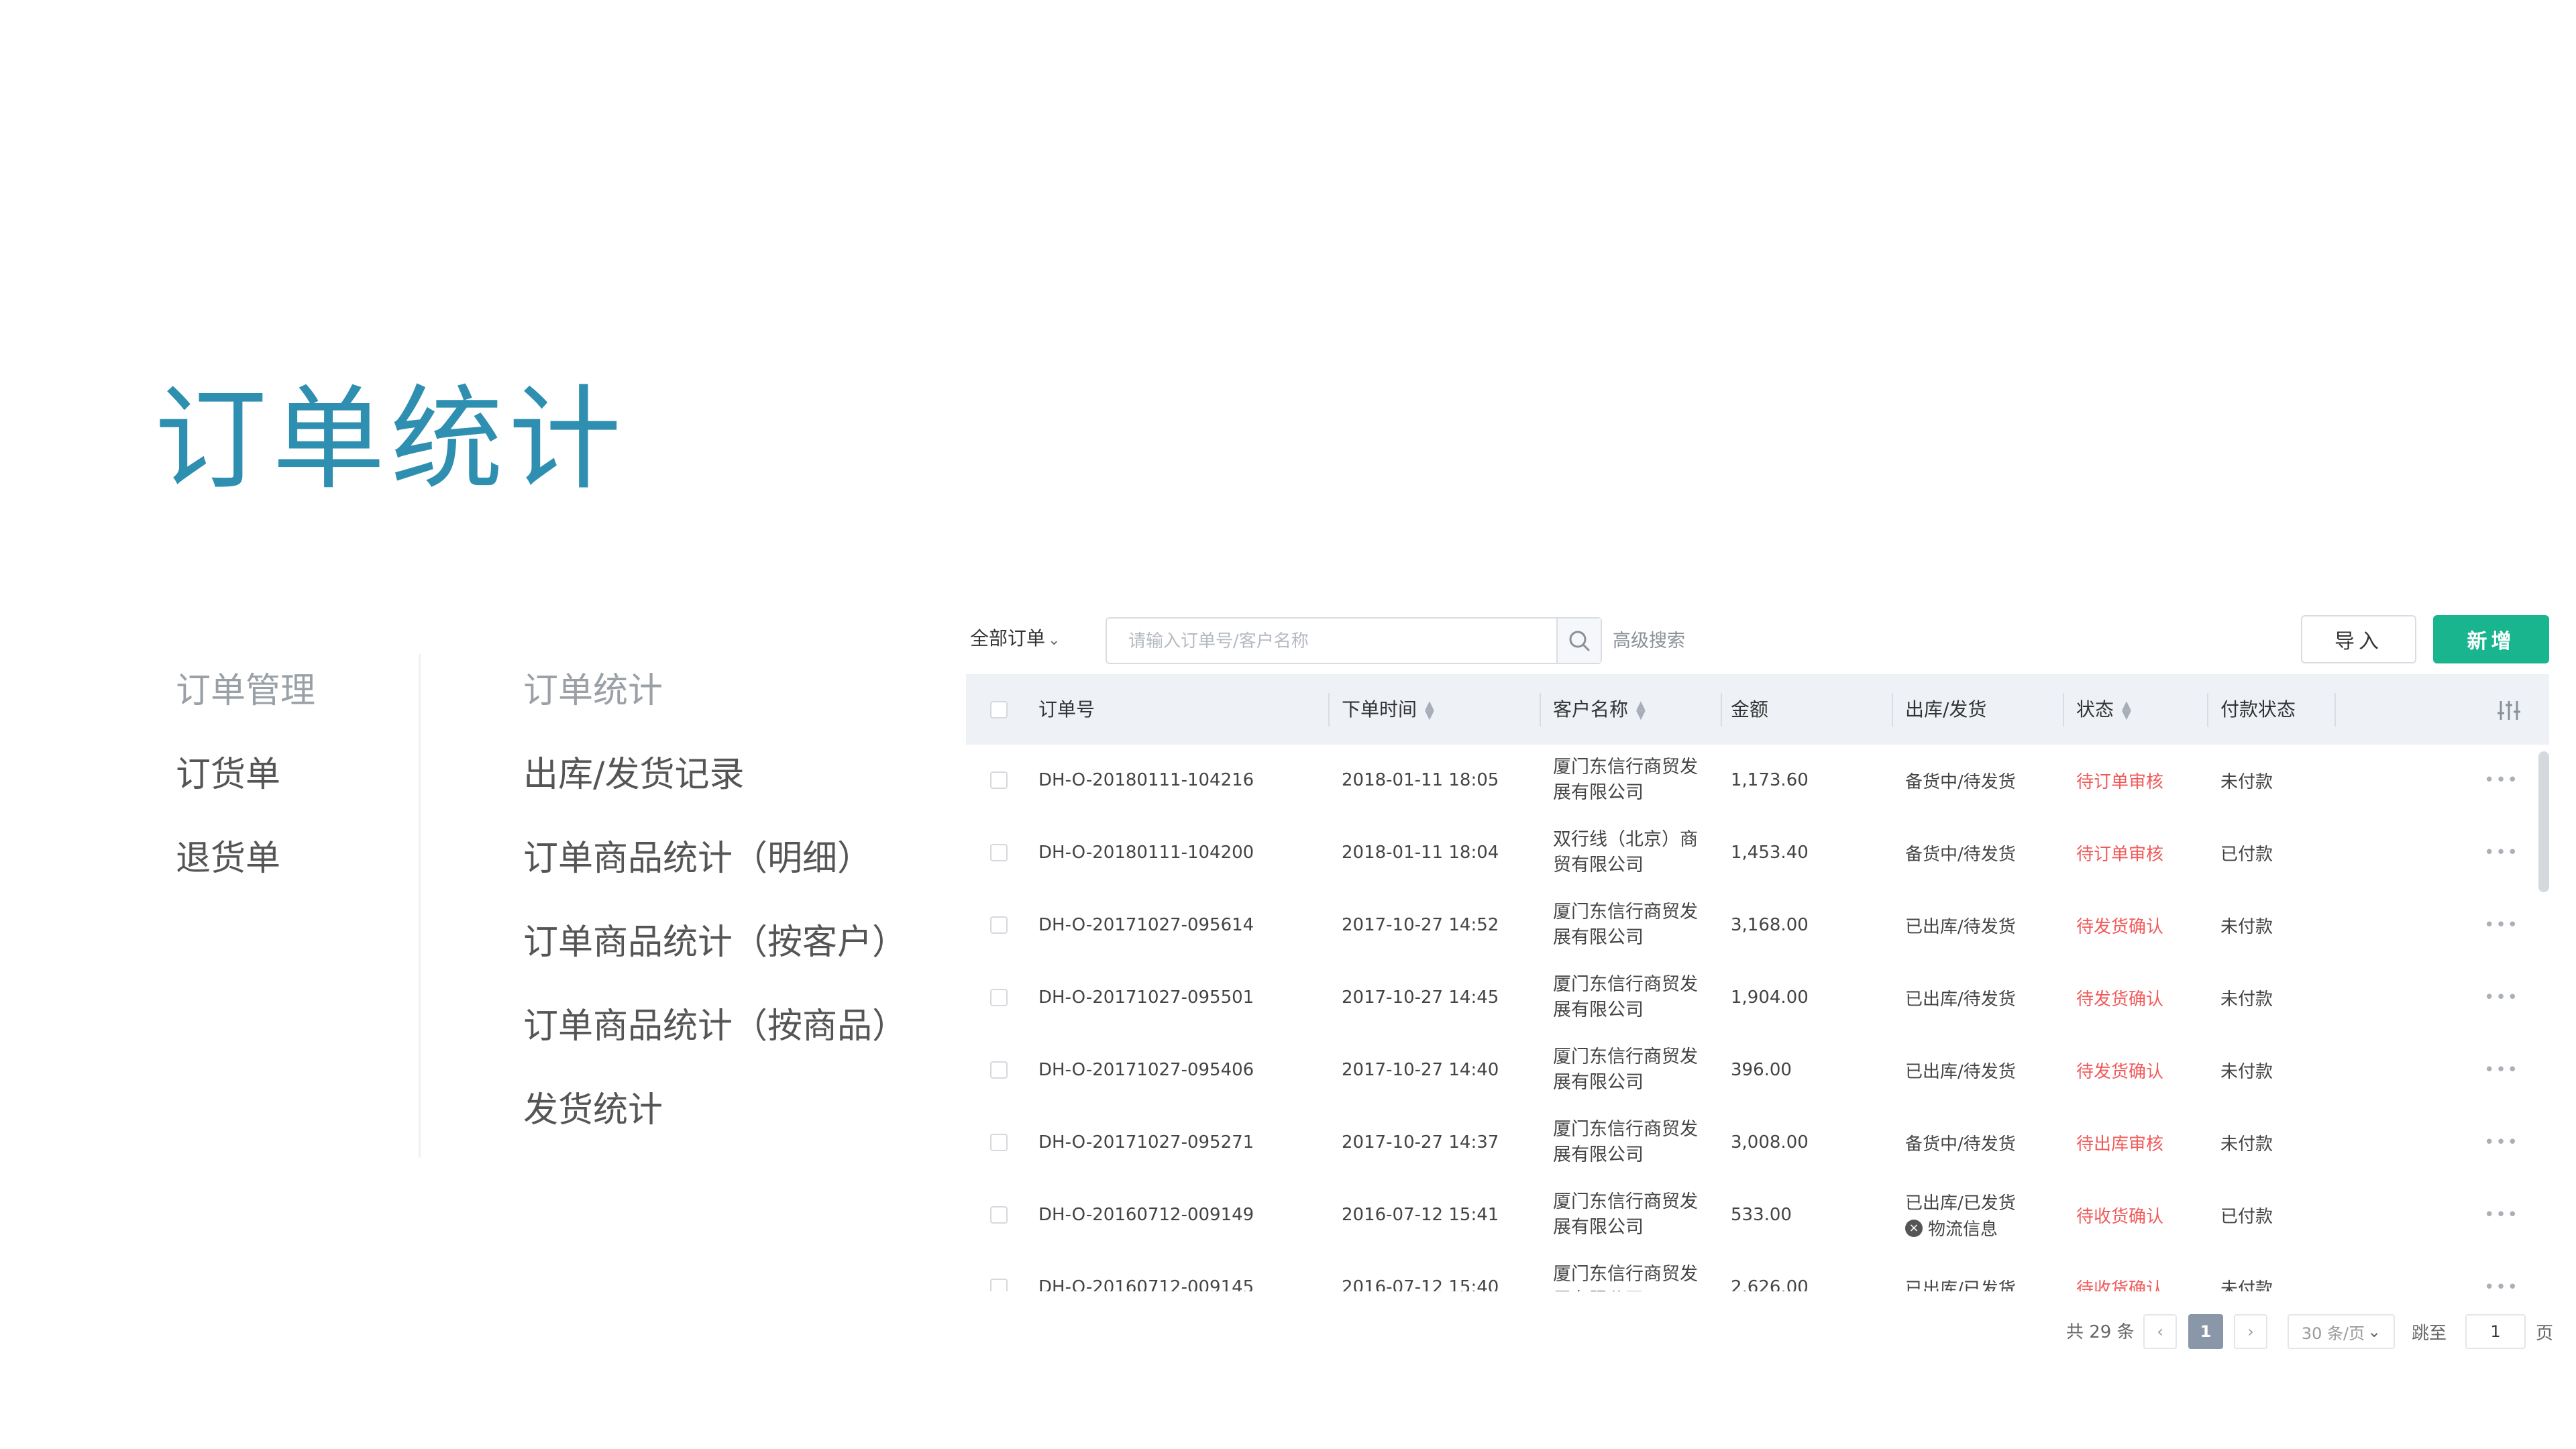 The image size is (2576, 1449). Describe the element at coordinates (2543, 821) in the screenshot. I see `vertical-scrollbar` at that location.